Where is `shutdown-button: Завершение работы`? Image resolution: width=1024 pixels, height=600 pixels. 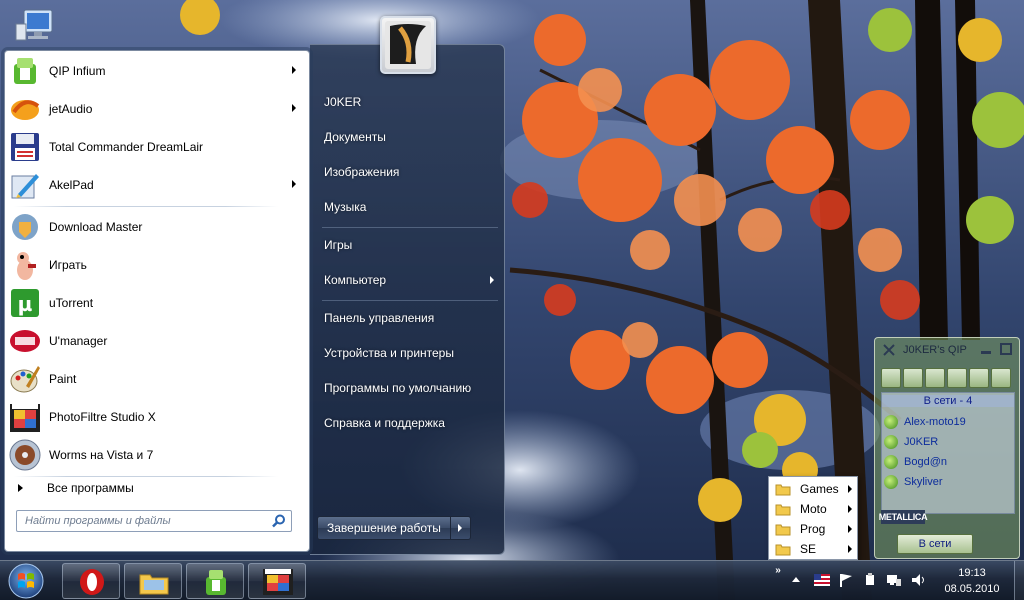 shutdown-button: Завершение работы is located at coordinates (384, 528).